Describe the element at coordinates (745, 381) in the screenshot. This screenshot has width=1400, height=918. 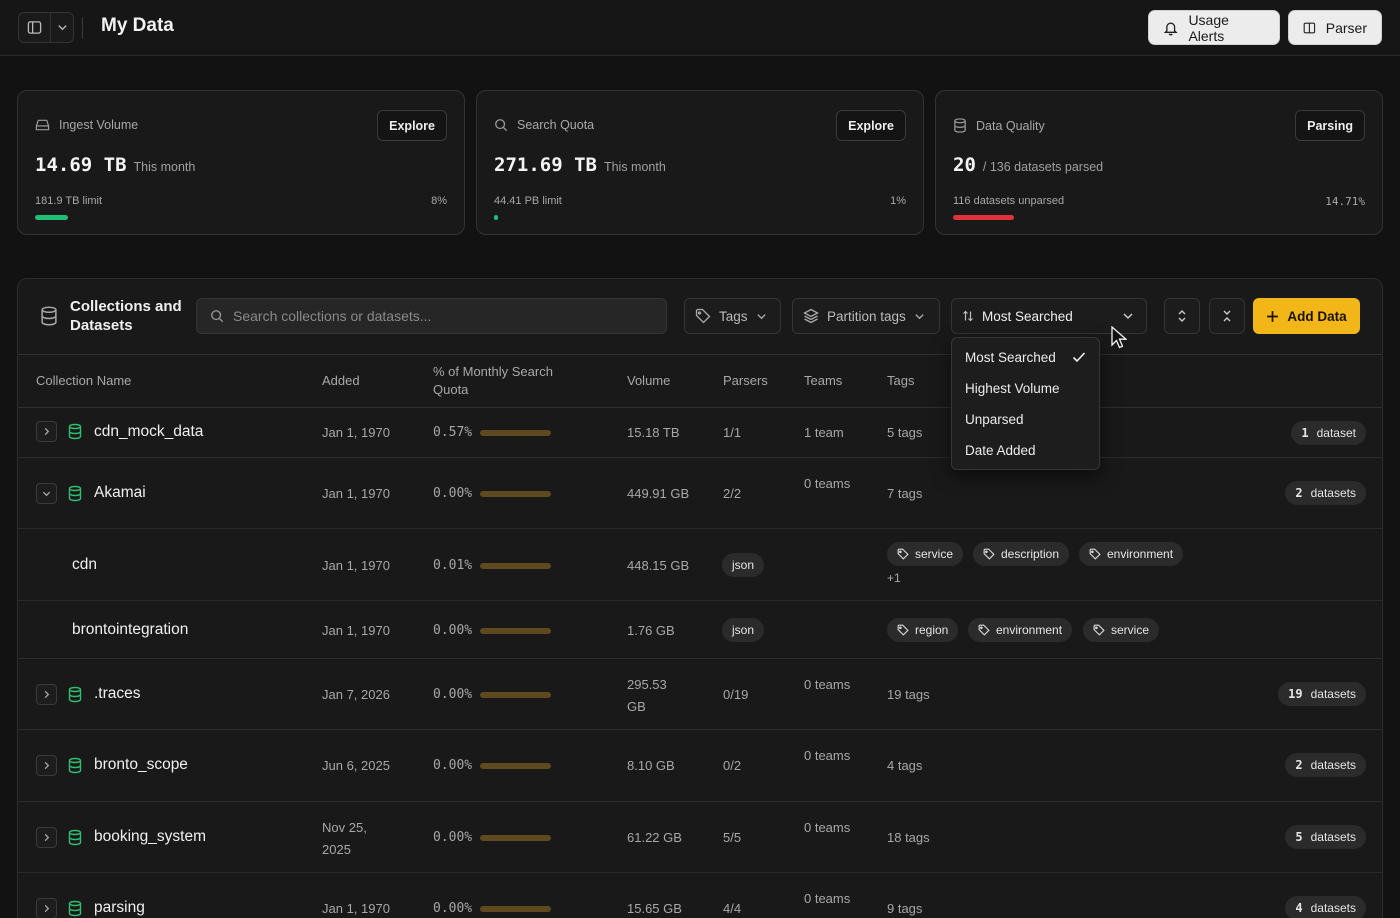
I see `col-parsers: Parsers` at that location.